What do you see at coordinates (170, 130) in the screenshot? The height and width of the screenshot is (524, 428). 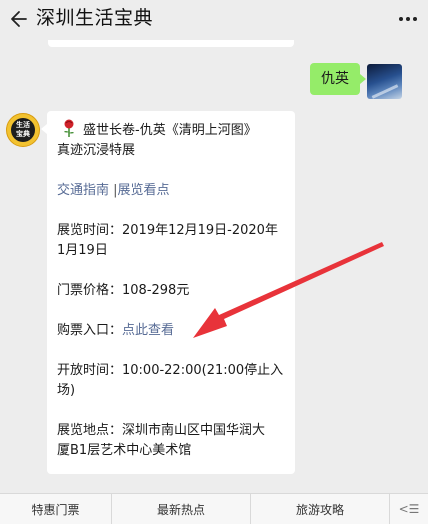 I see `card-title: 盛世长卷-仇英《清明上河图》` at bounding box center [170, 130].